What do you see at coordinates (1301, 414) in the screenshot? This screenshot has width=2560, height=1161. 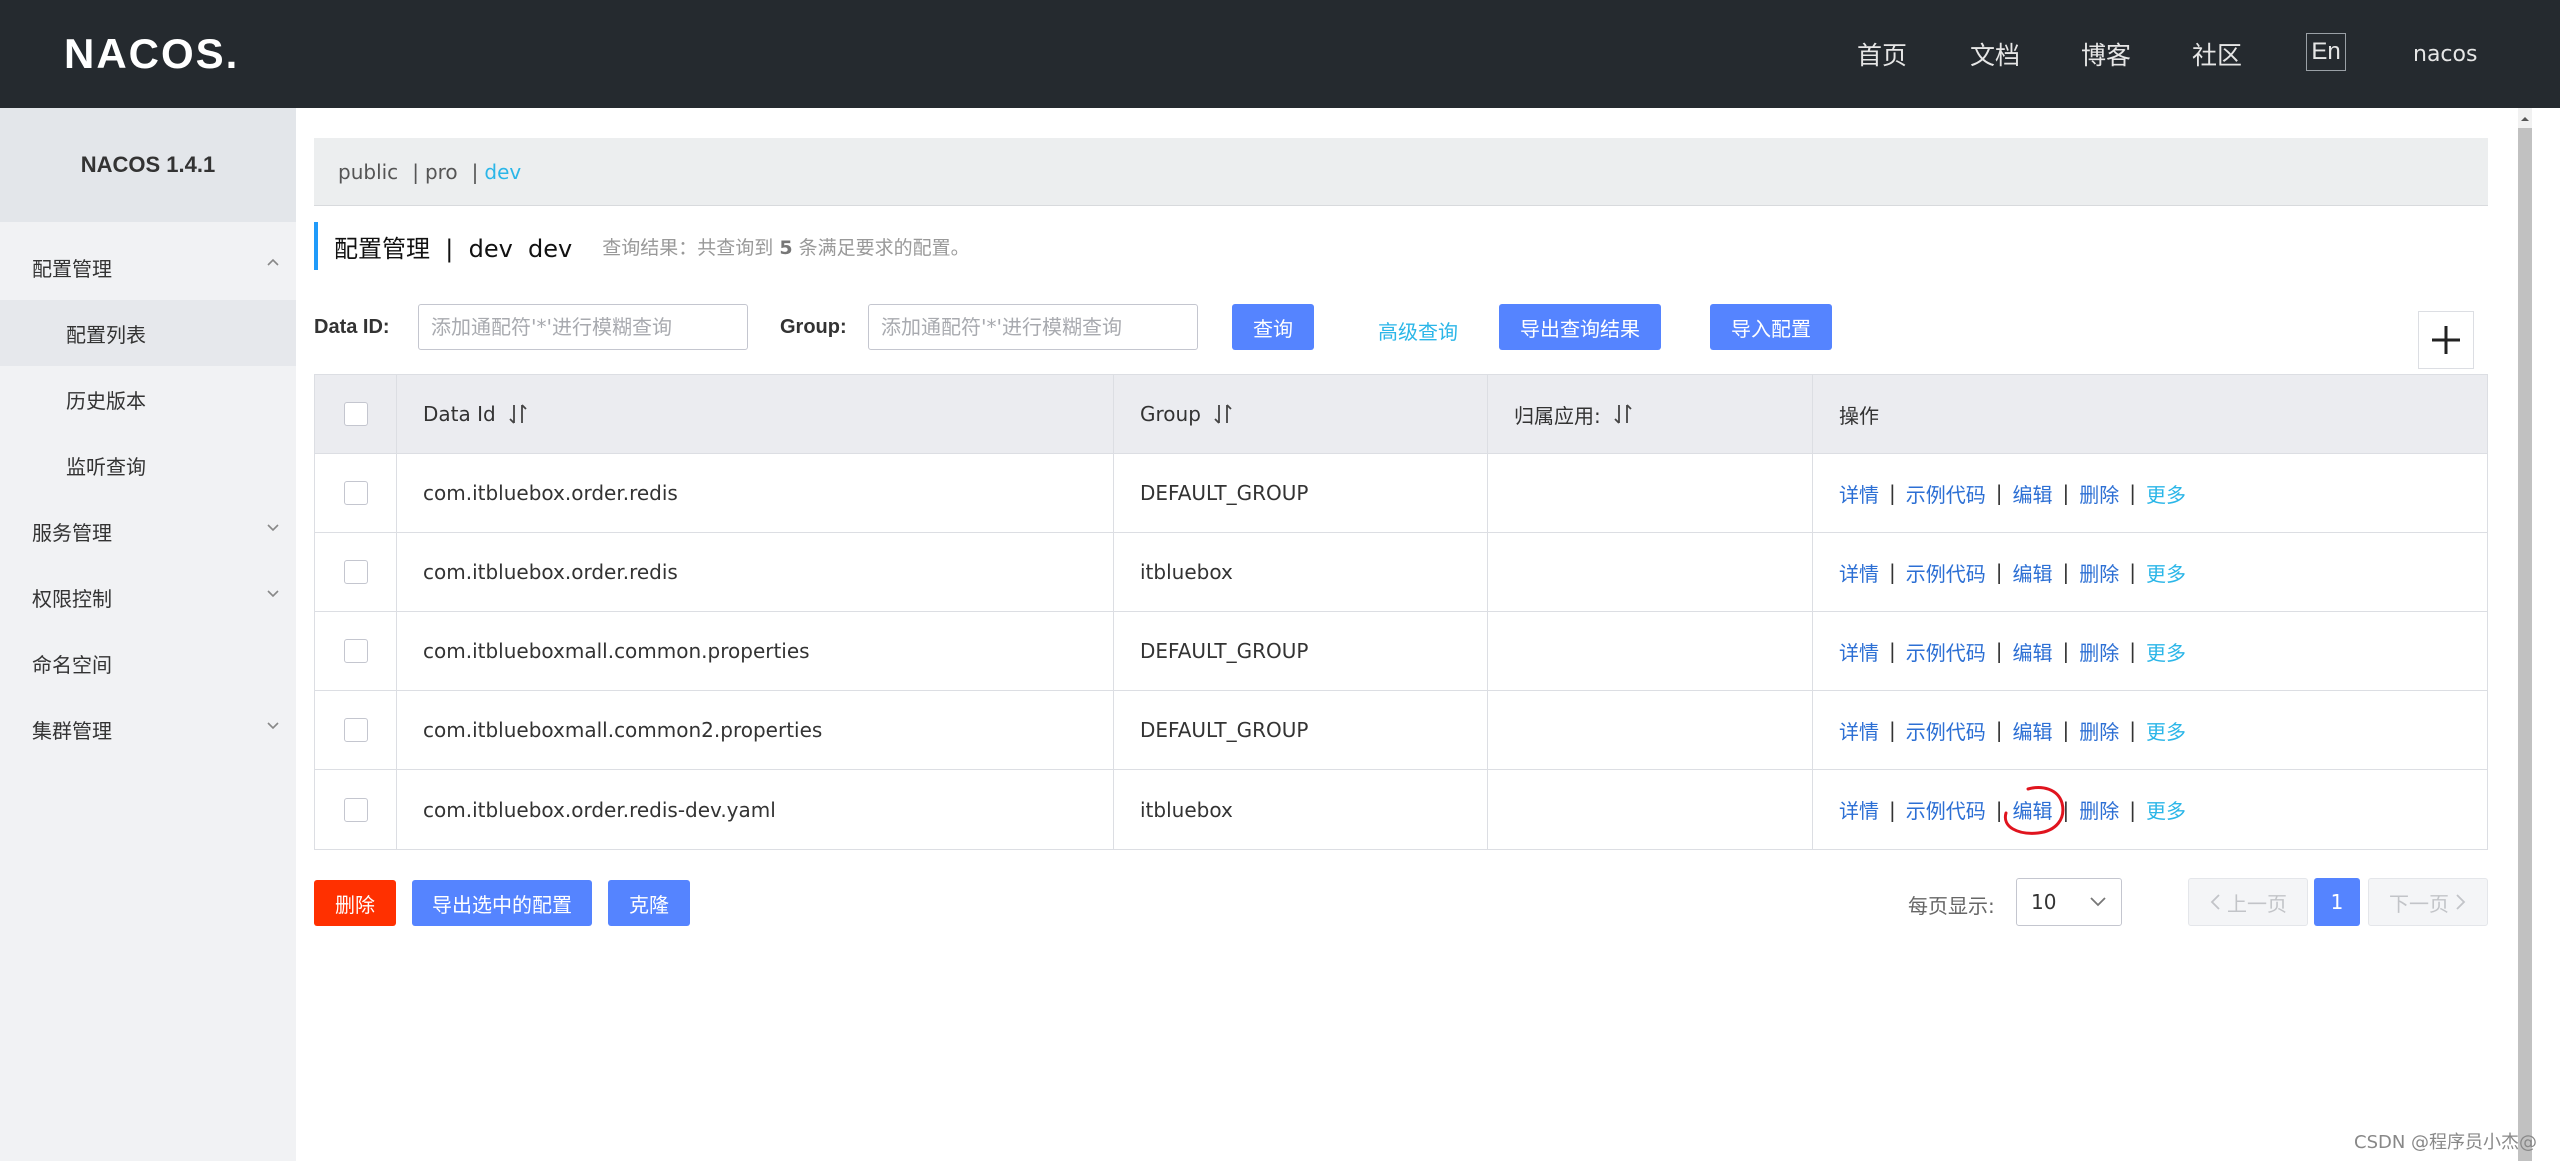 I see `header-group: Group` at bounding box center [1301, 414].